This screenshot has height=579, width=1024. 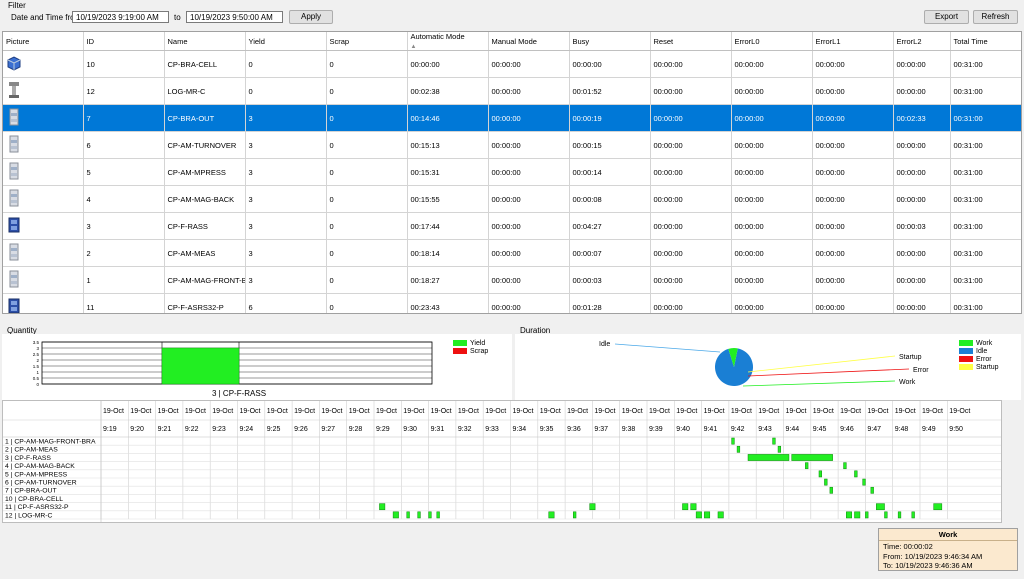 I want to click on callout-line, so click(x=828, y=372).